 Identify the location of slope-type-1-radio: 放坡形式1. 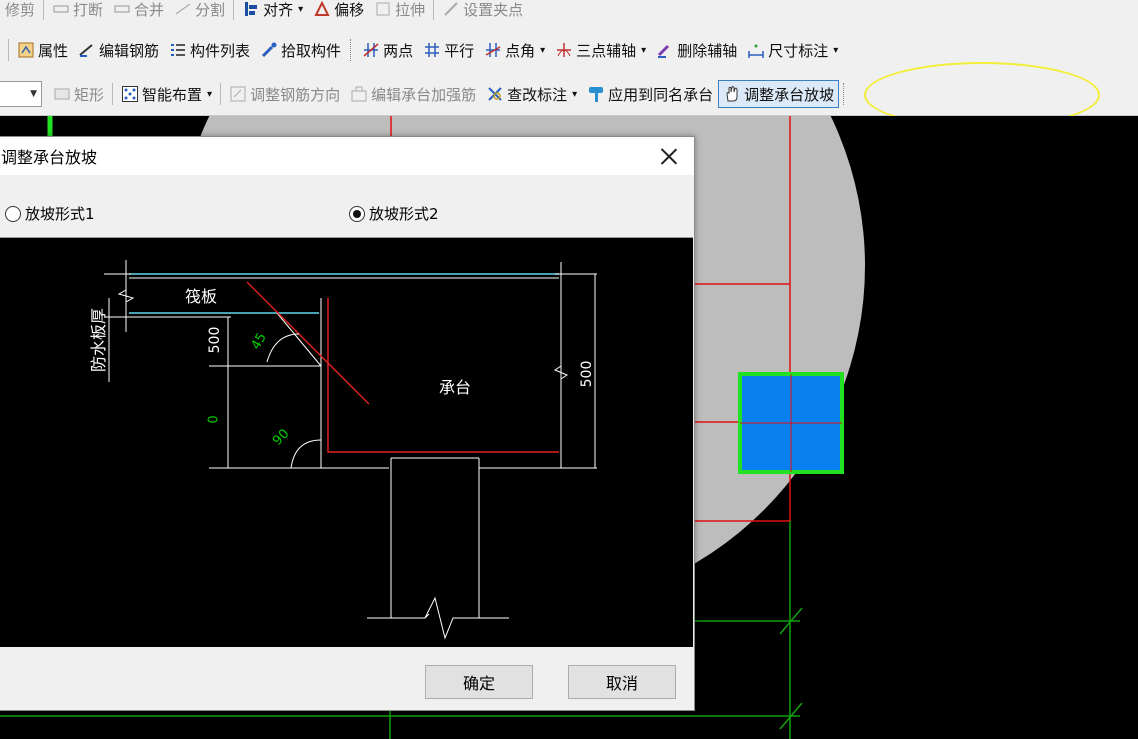
(50, 213).